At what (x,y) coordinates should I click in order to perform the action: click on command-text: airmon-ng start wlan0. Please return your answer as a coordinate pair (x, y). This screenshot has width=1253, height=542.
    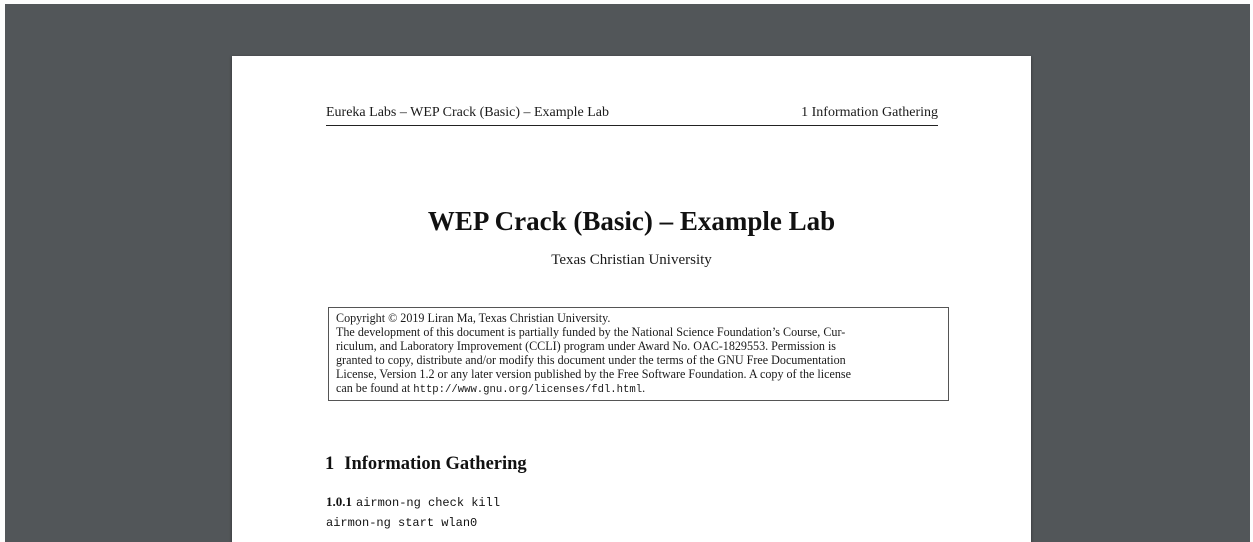
    Looking at the image, I should click on (402, 523).